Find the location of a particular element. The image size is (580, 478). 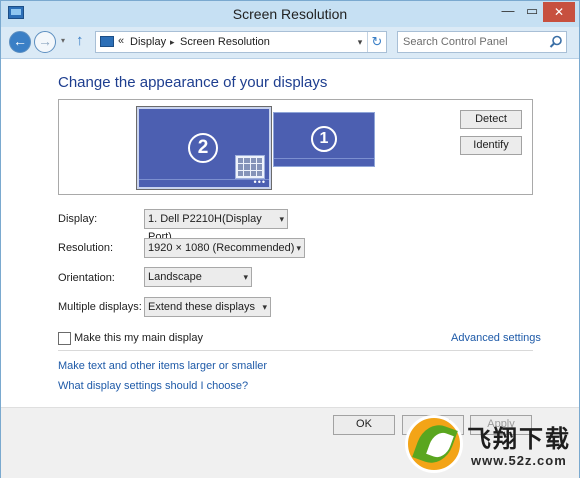

watermark: 飞翔下载 www.52z.com is located at coordinates (489, 445).